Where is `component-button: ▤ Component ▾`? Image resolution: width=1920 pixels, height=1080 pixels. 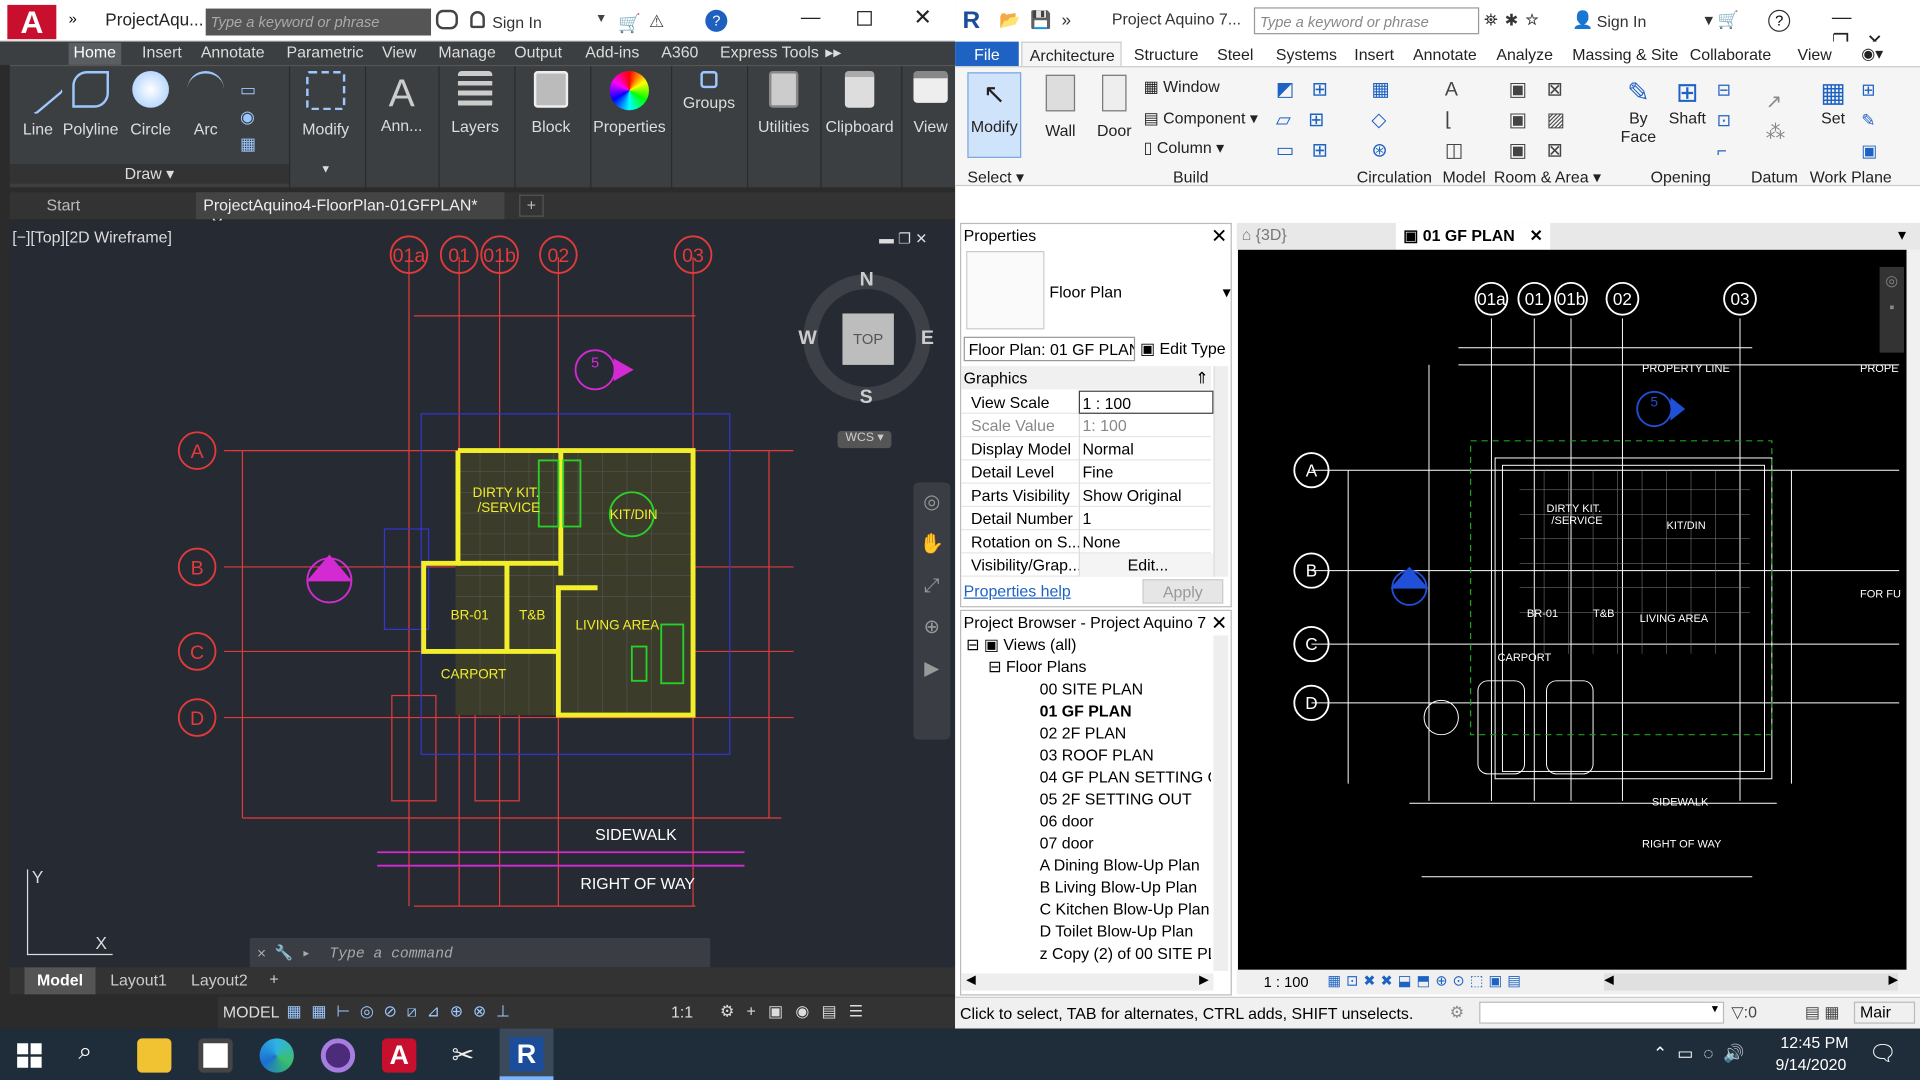 component-button: ▤ Component ▾ is located at coordinates (1201, 119).